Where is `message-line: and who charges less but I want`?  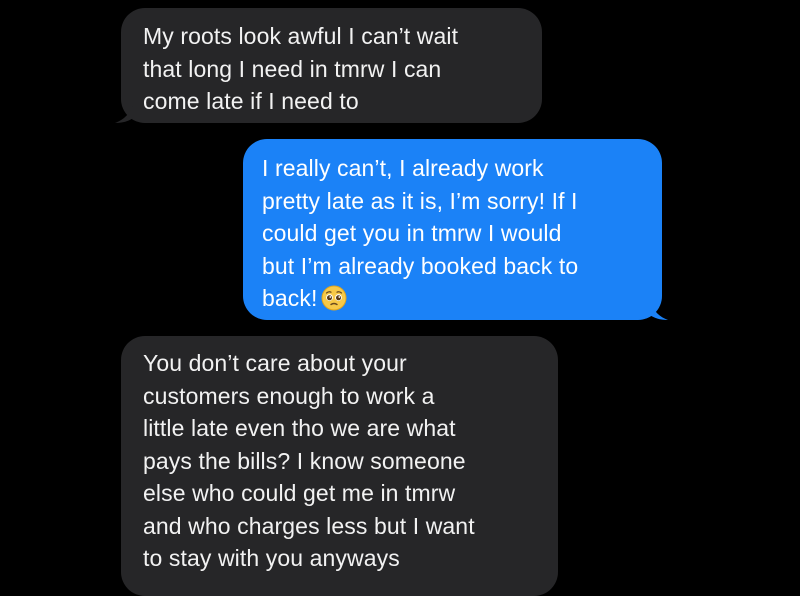 message-line: and who charges less but I want is located at coordinates (309, 525).